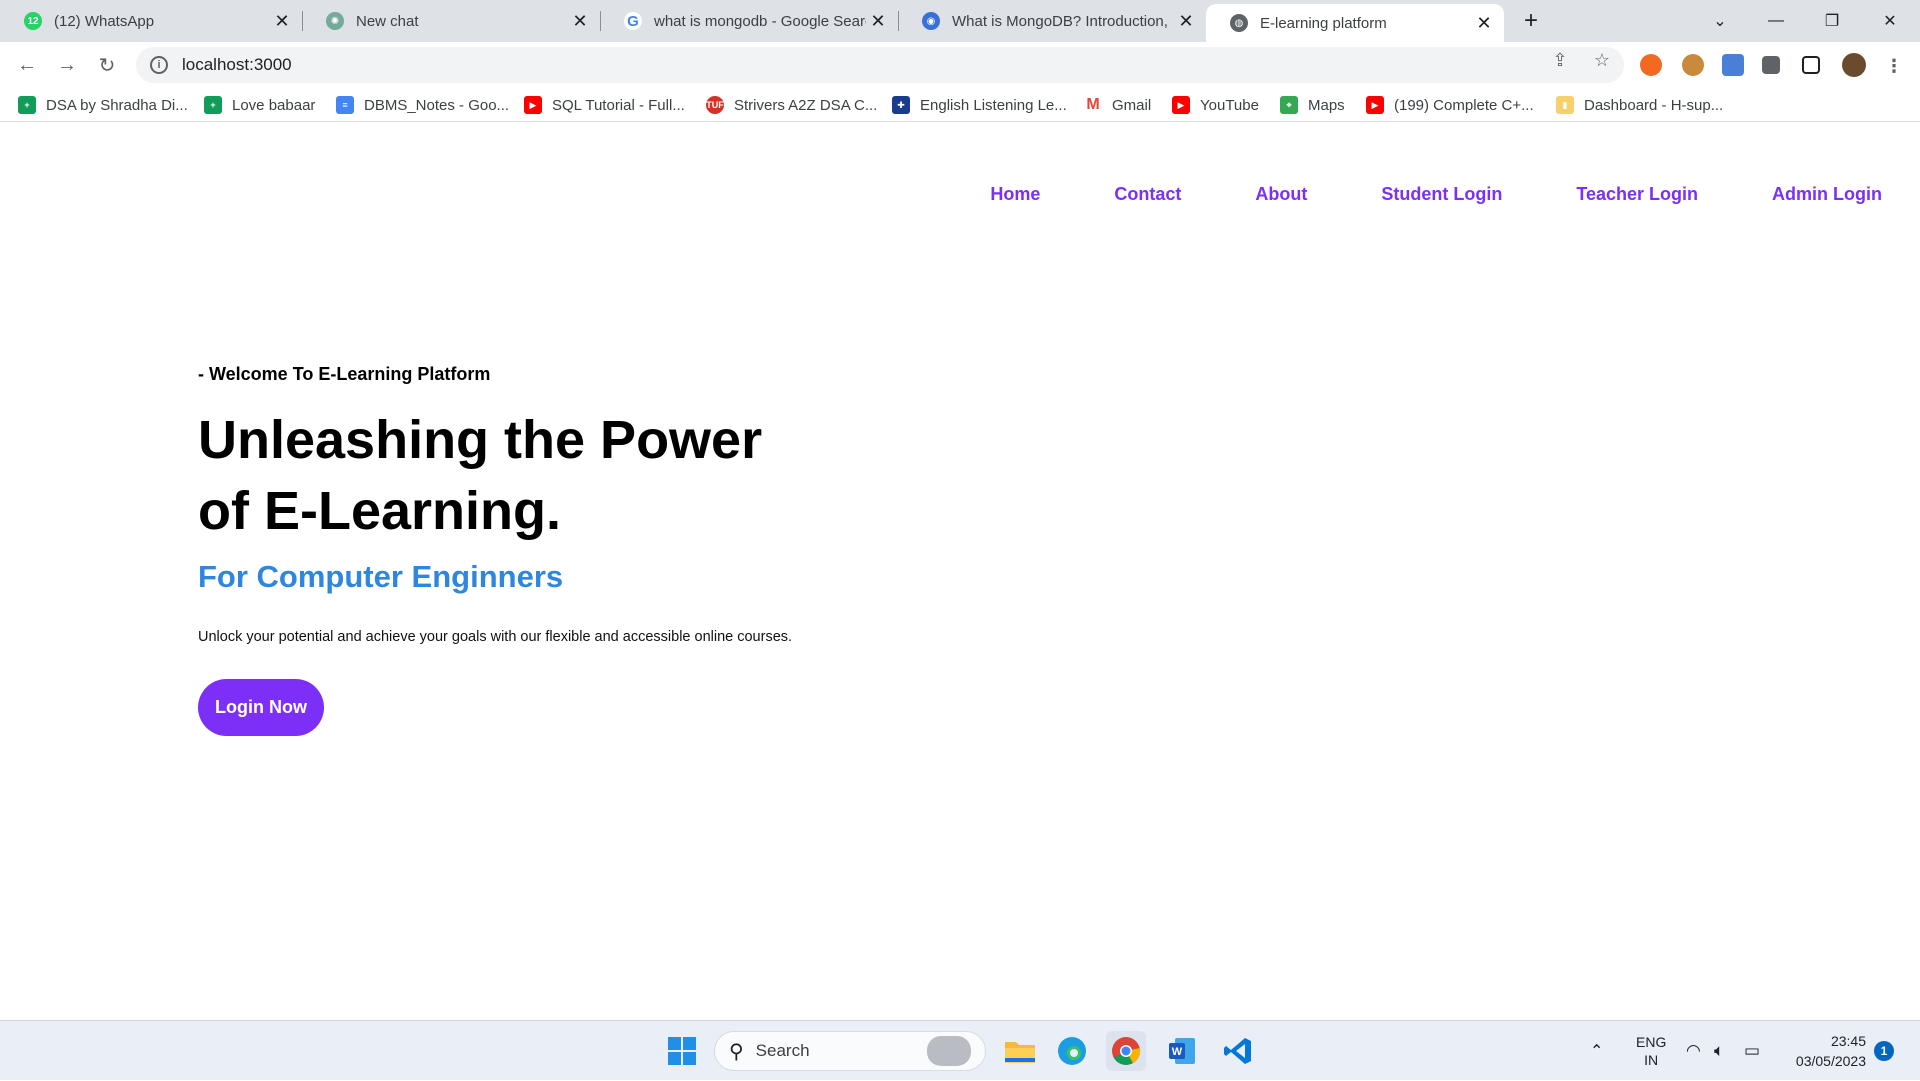 The image size is (1920, 1081). I want to click on clock-time: 23:45, so click(1848, 1041).